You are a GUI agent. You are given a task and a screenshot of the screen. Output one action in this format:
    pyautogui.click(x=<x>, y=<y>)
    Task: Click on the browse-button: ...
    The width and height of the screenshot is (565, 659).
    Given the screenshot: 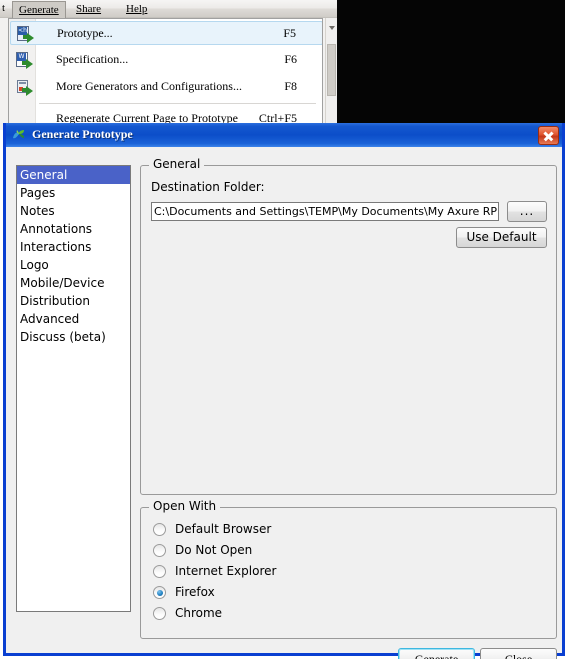 What is the action you would take?
    pyautogui.click(x=527, y=211)
    